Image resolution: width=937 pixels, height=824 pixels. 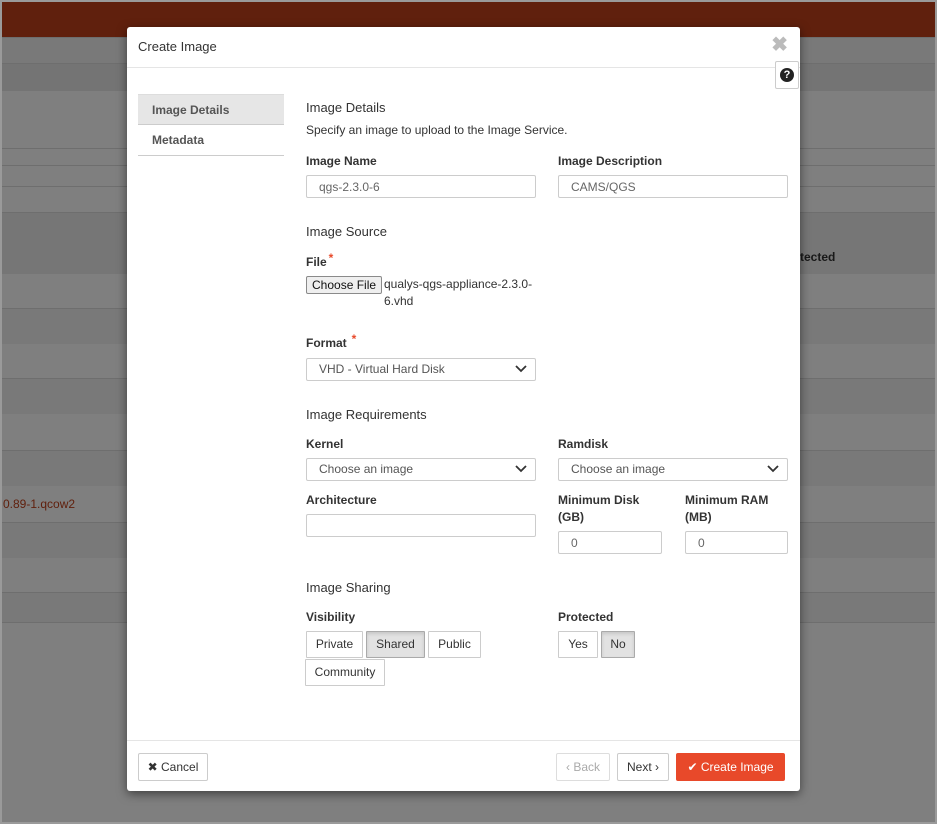 I want to click on visibility-community-button: Community, so click(x=345, y=672).